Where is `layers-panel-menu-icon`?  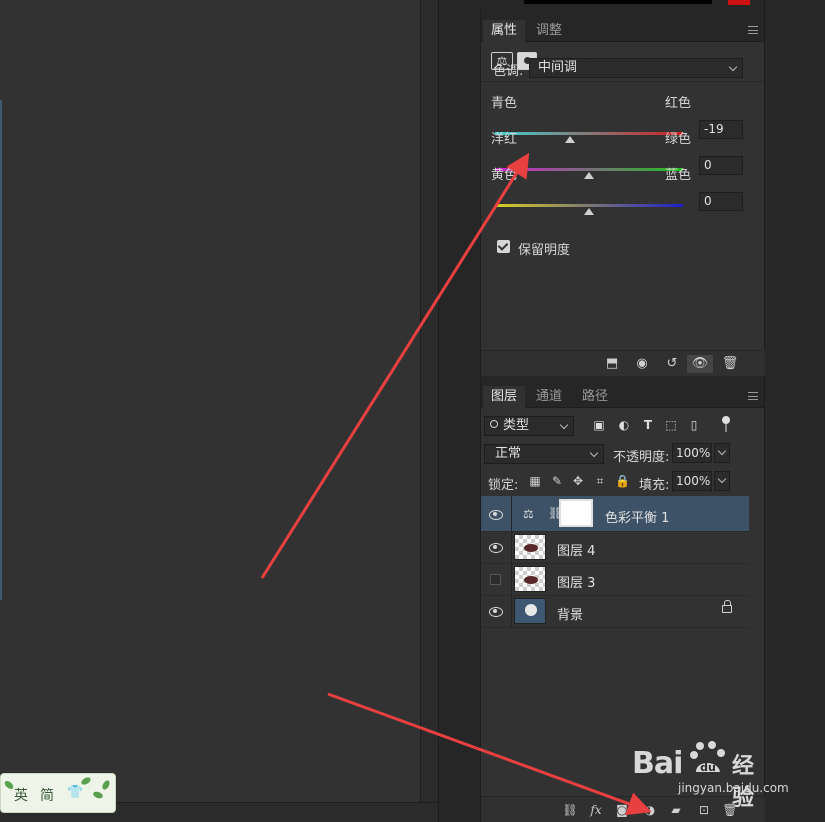
layers-panel-menu-icon is located at coordinates (753, 396).